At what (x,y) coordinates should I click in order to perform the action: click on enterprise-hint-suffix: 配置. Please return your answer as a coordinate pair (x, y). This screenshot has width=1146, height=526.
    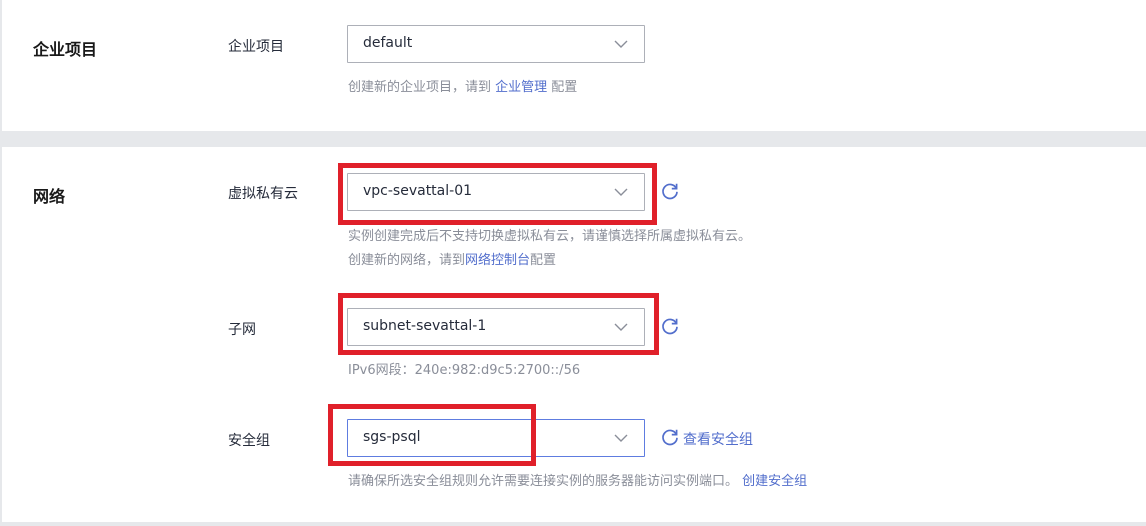
    Looking at the image, I should click on (562, 87).